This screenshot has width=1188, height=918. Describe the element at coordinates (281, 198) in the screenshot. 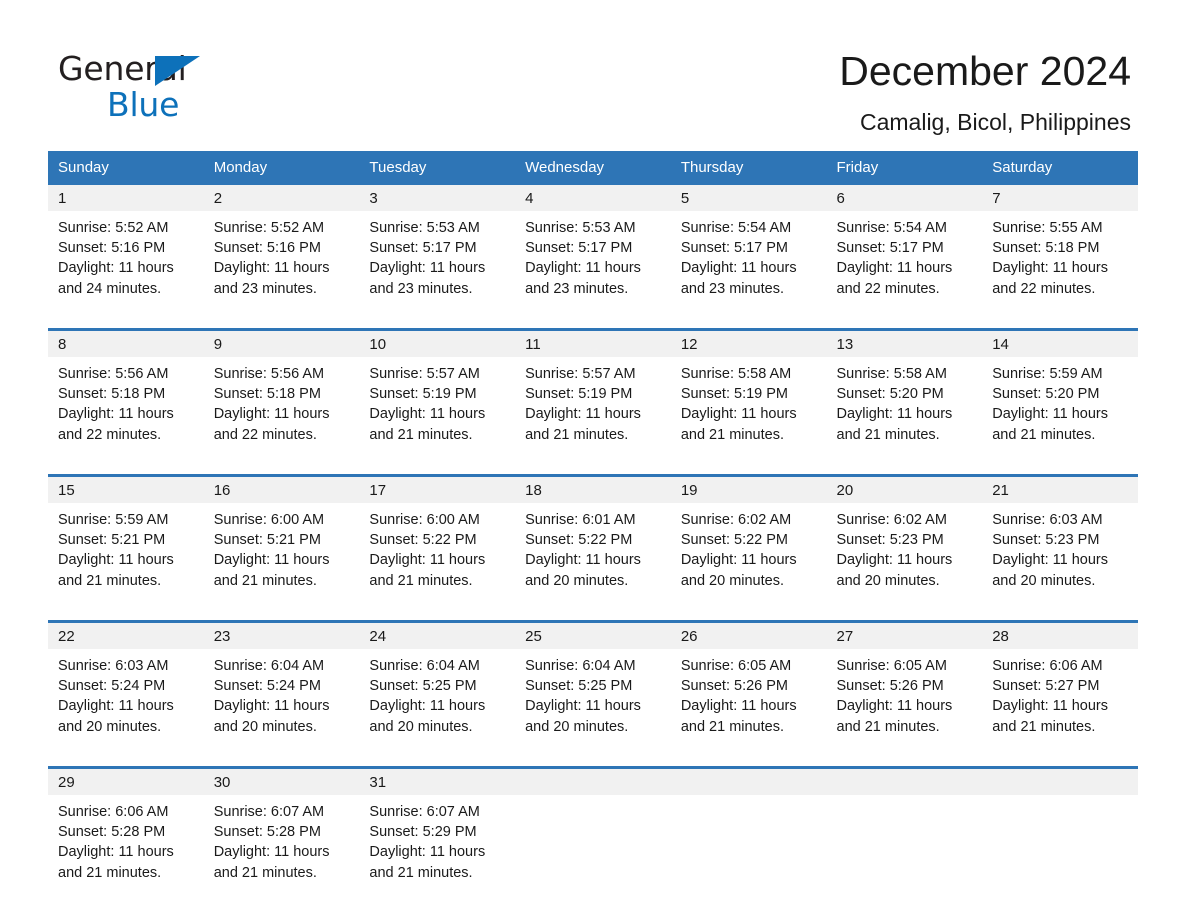

I see `day-number: 2` at that location.